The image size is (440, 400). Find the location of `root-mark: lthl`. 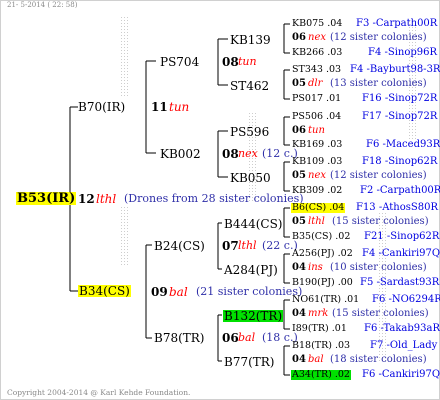

root-mark: lthl is located at coordinates (106, 199).